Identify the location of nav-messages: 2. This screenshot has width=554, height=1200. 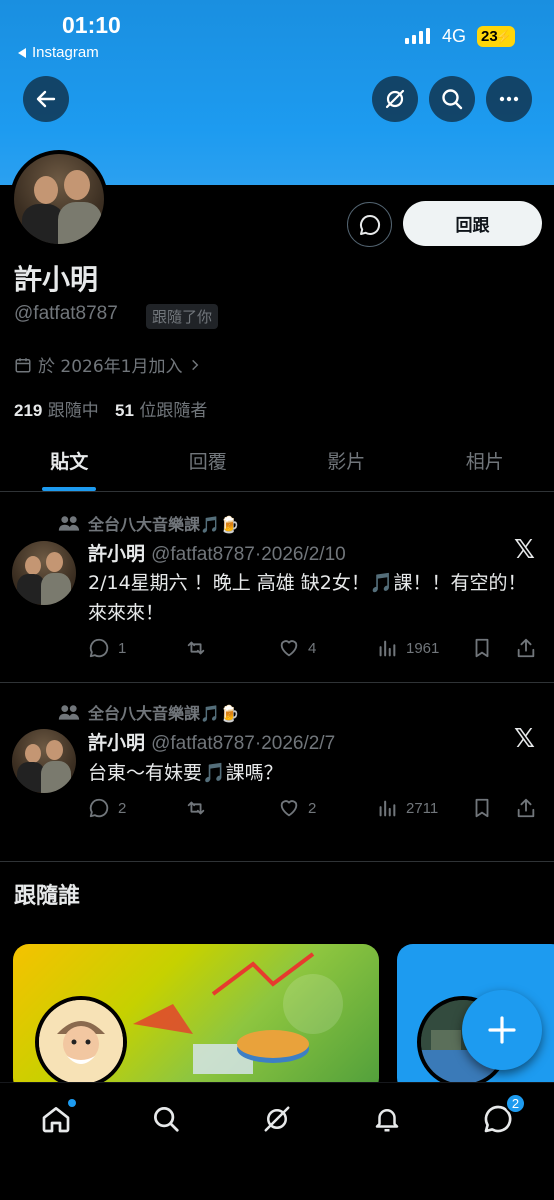
(502, 1116).